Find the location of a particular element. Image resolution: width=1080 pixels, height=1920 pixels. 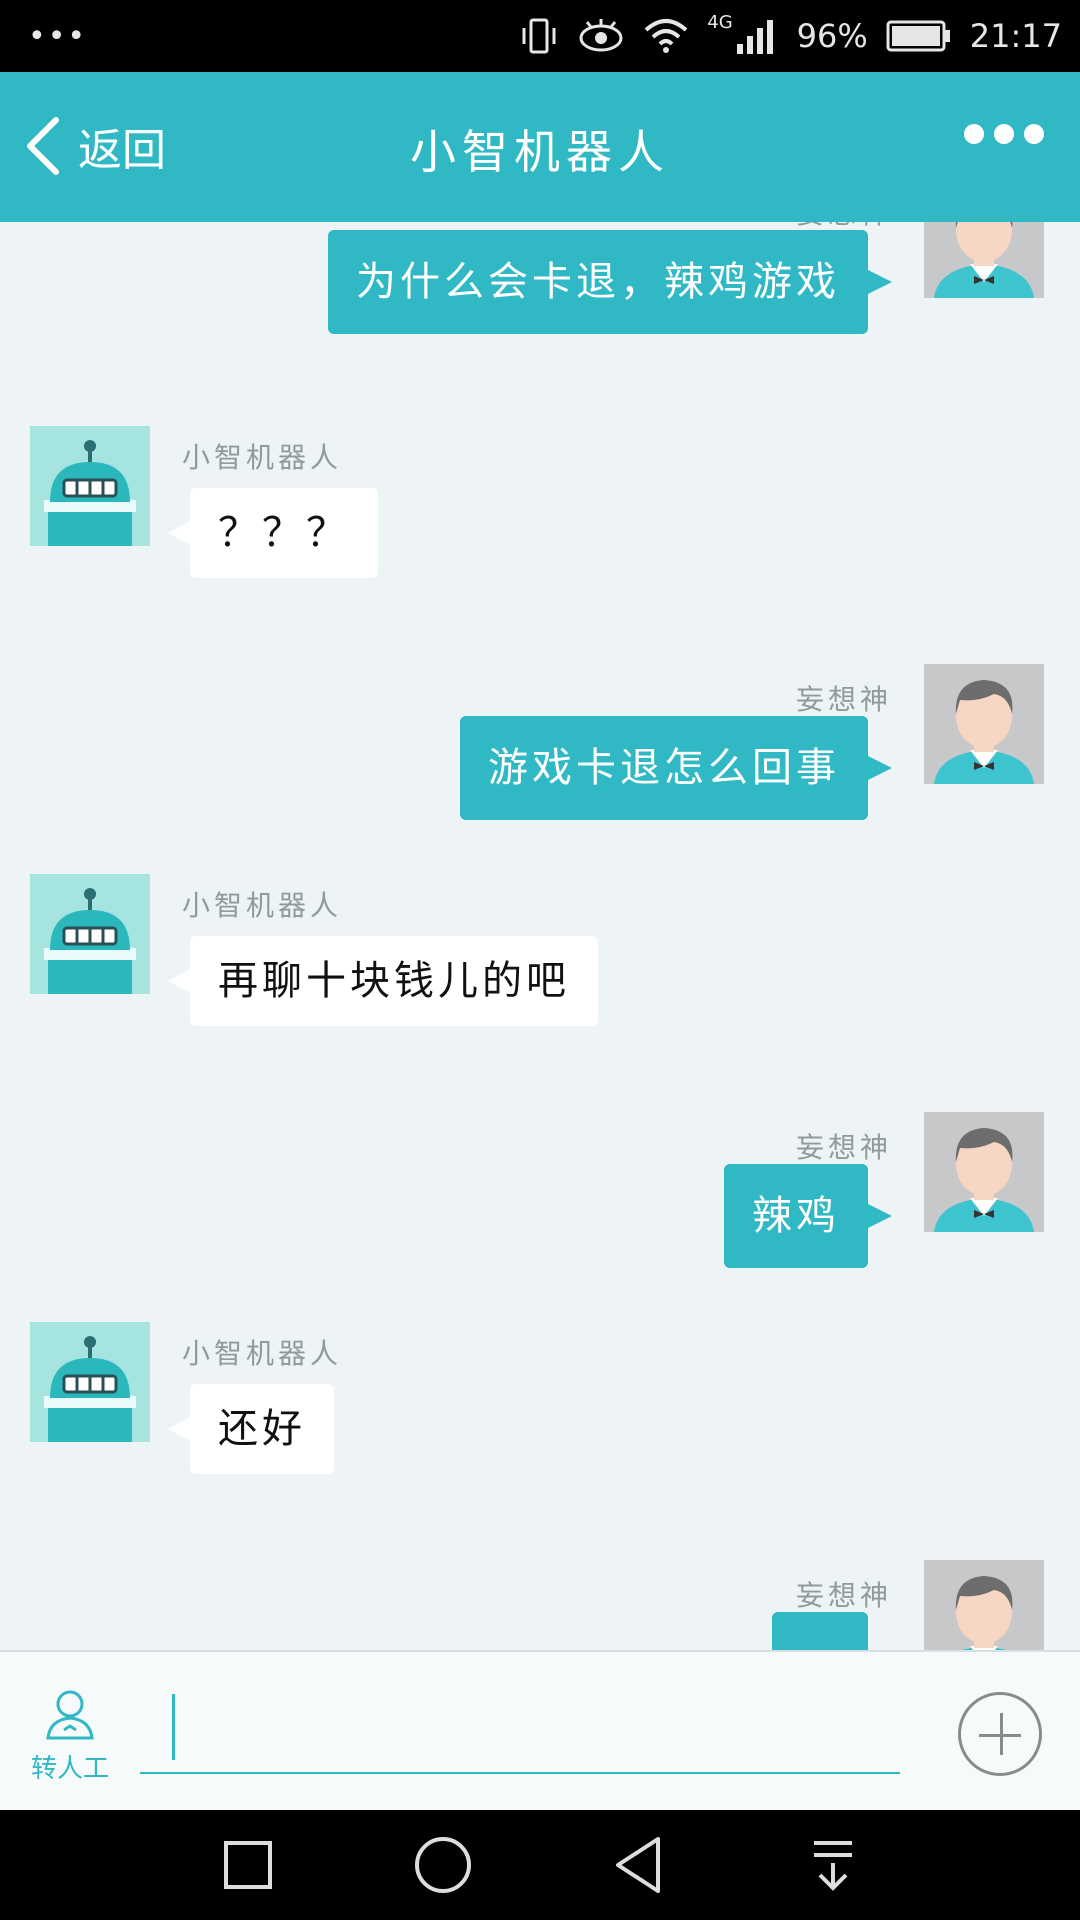

message-bubble: ？？？ is located at coordinates (273, 533).